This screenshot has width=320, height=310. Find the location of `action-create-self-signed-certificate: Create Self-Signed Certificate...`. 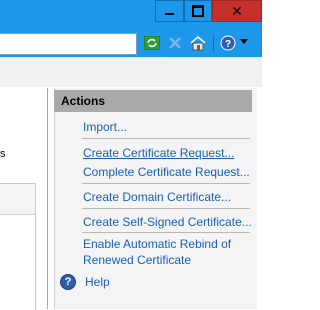

action-create-self-signed-certificate: Create Self-Signed Certificate... is located at coordinates (167, 222).